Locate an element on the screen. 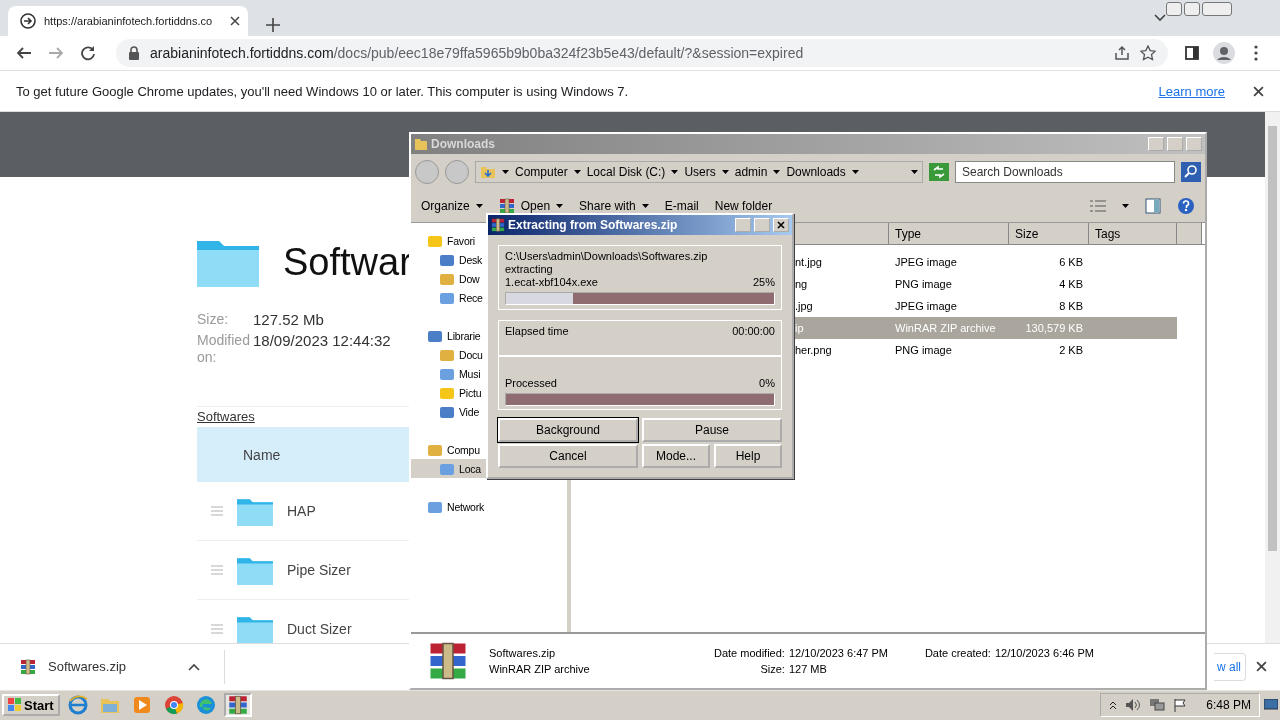  detail-value: 18/09/2023 12:44:32 is located at coordinates (322, 341).